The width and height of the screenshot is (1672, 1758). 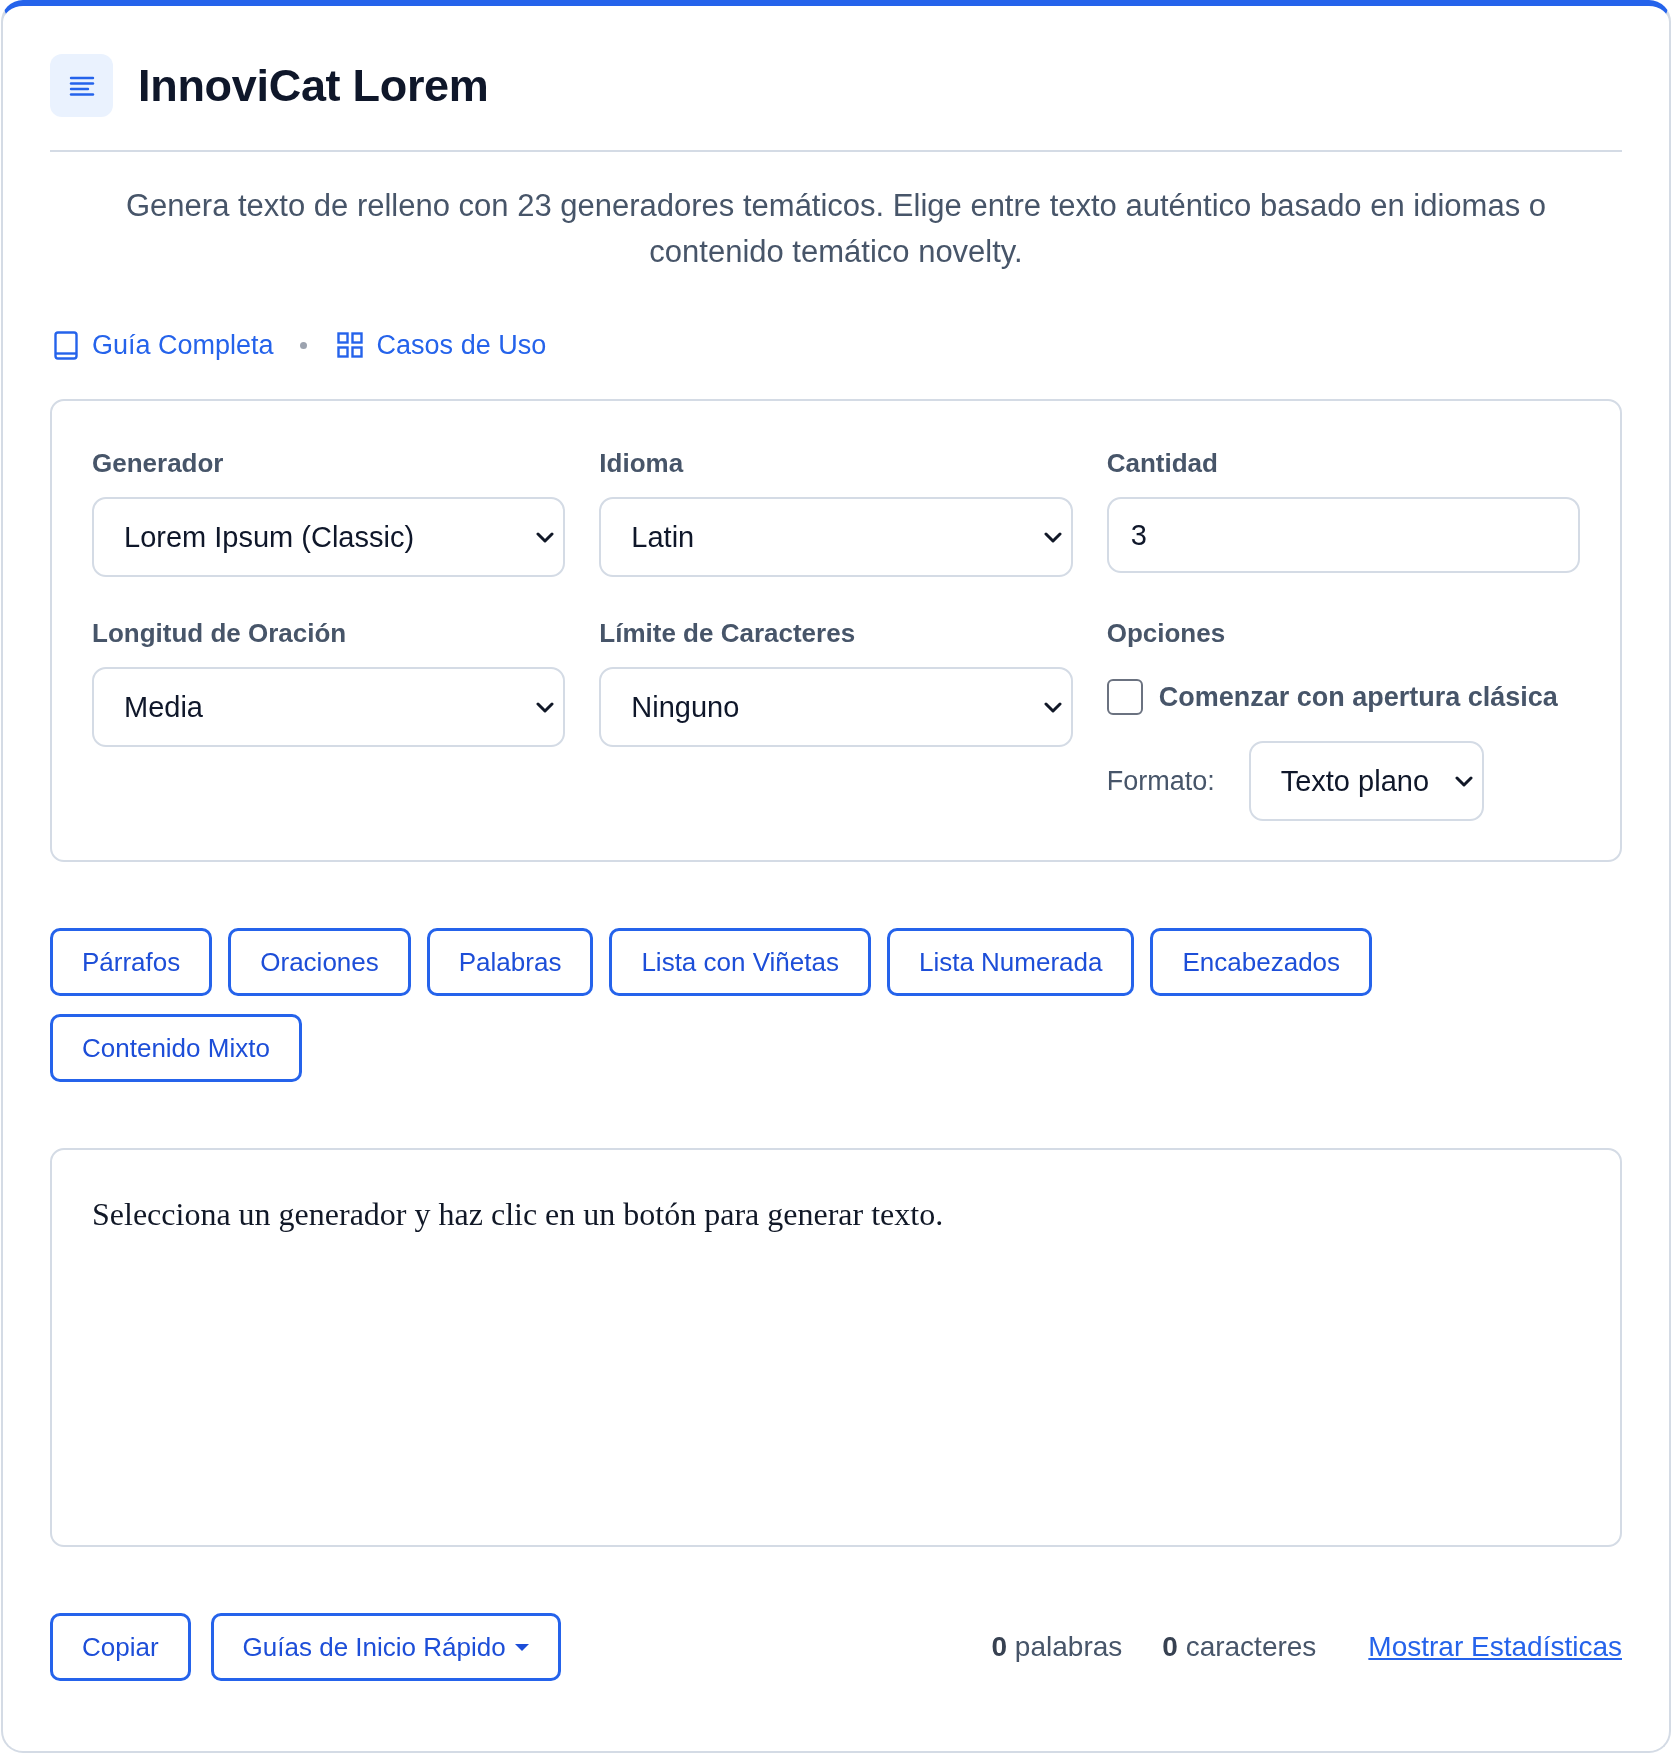 I want to click on nav-link: Casos de Uso, so click(x=439, y=345).